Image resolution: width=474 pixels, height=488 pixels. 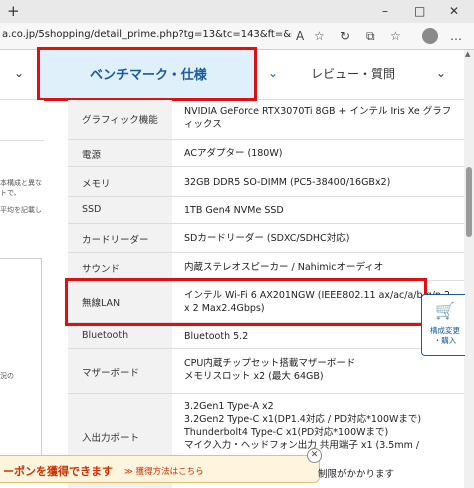 What do you see at coordinates (111, 438) in the screenshot?
I see `spec-label: 入出力ポート` at bounding box center [111, 438].